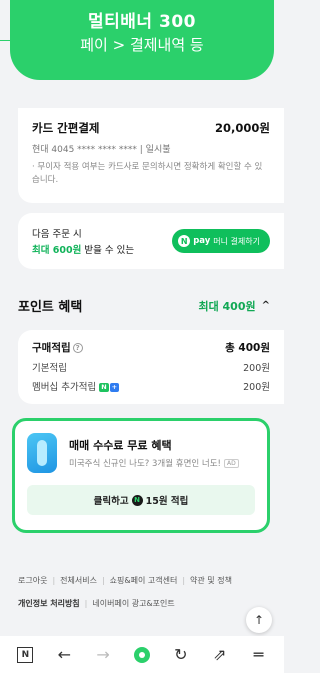 The image size is (320, 673). I want to click on points-section-max: 최대 400원 ^, so click(234, 306).